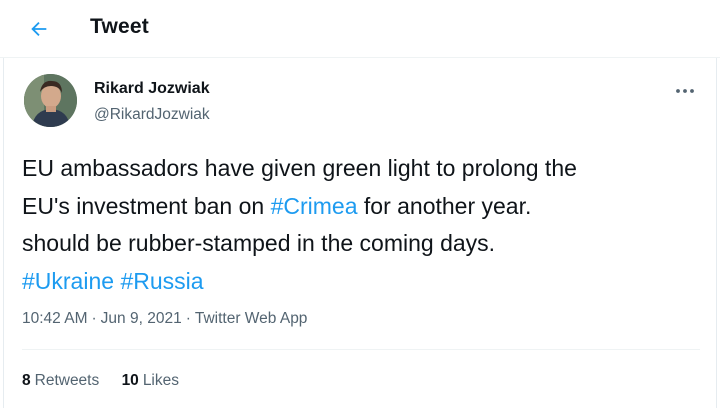  Describe the element at coordinates (152, 89) in the screenshot. I see `author-name: Rikard Jozwiak` at that location.